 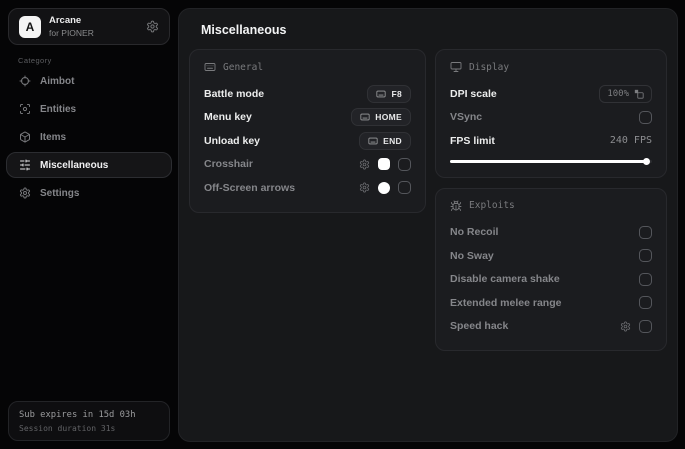 I want to click on dpi-scale-value: 100%, so click(x=618, y=93).